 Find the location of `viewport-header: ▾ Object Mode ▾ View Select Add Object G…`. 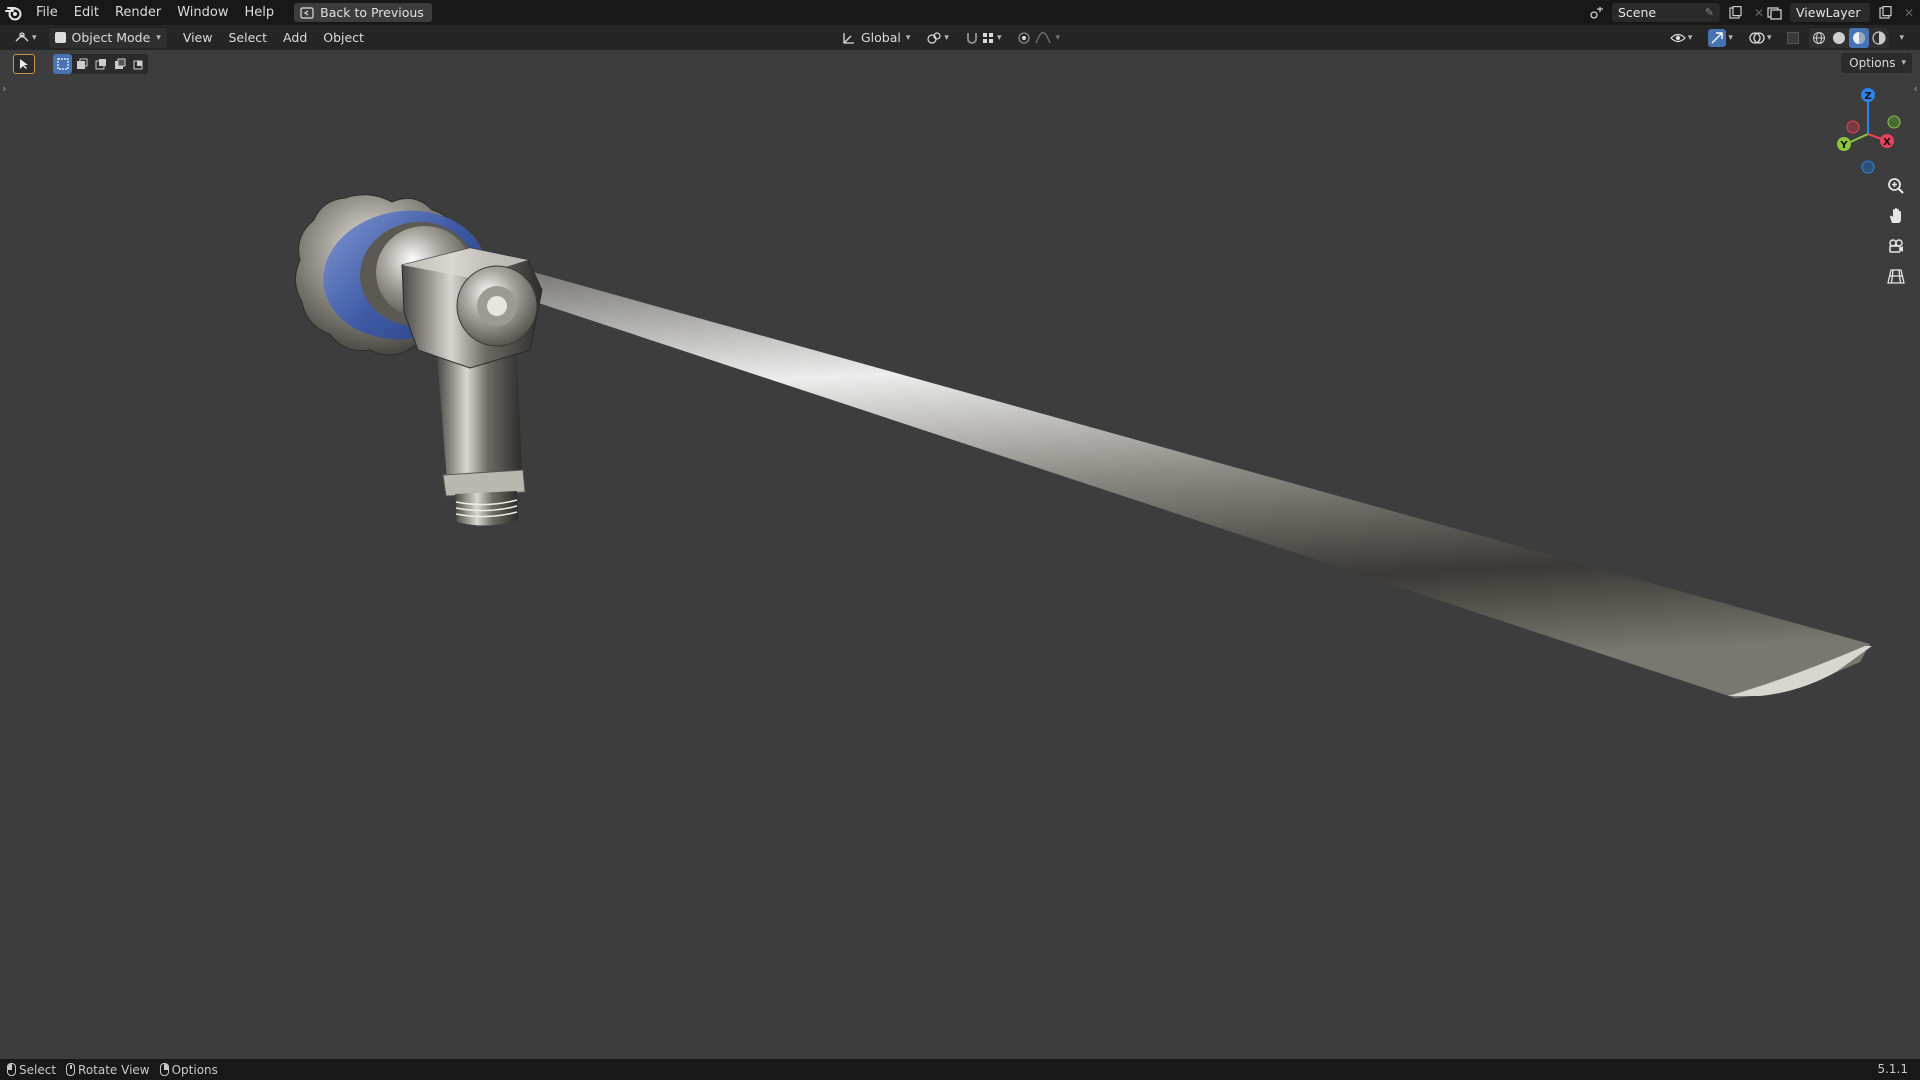

viewport-header: ▾ Object Mode ▾ View Select Add Object G… is located at coordinates (960, 37).